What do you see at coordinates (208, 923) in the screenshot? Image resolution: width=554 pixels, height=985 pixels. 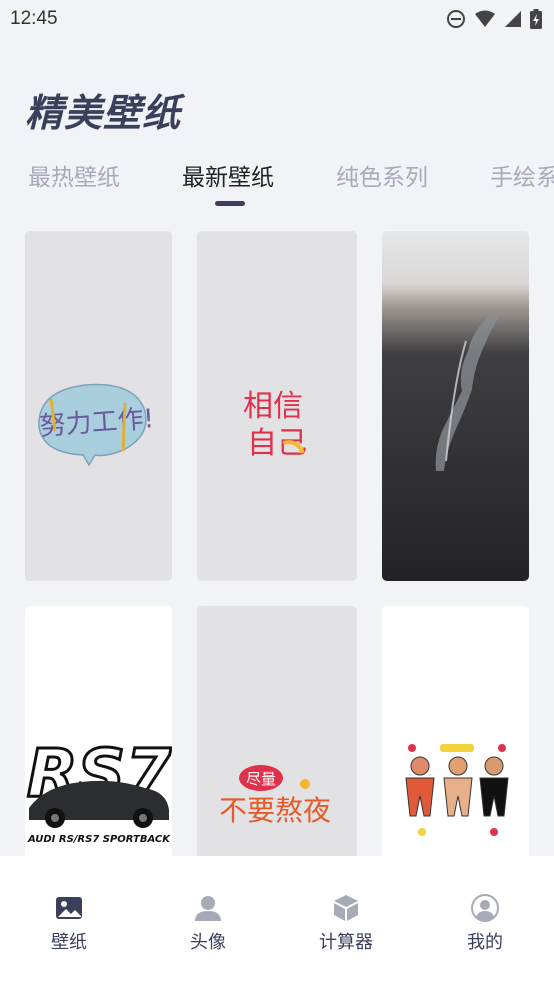 I see `nav-item-avatar: 头像` at bounding box center [208, 923].